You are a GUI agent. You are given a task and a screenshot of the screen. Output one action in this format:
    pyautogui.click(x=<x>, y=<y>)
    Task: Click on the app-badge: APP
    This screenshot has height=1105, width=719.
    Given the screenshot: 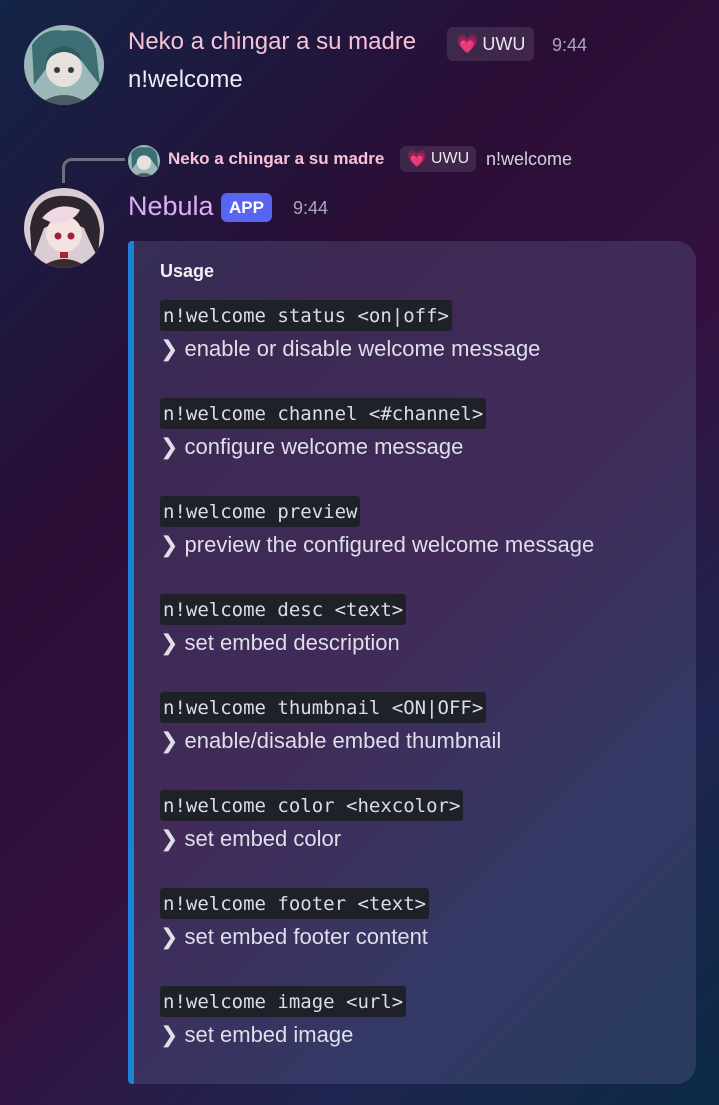 What is the action you would take?
    pyautogui.click(x=246, y=207)
    